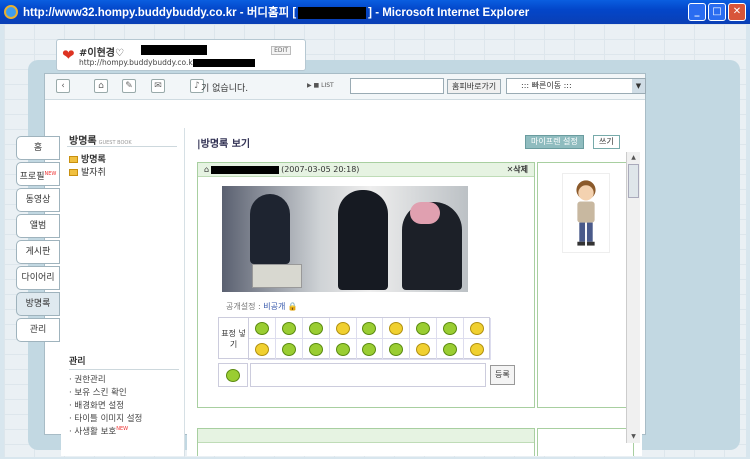 The height and width of the screenshot is (459, 750). I want to click on close-button: ✕, so click(737, 12).